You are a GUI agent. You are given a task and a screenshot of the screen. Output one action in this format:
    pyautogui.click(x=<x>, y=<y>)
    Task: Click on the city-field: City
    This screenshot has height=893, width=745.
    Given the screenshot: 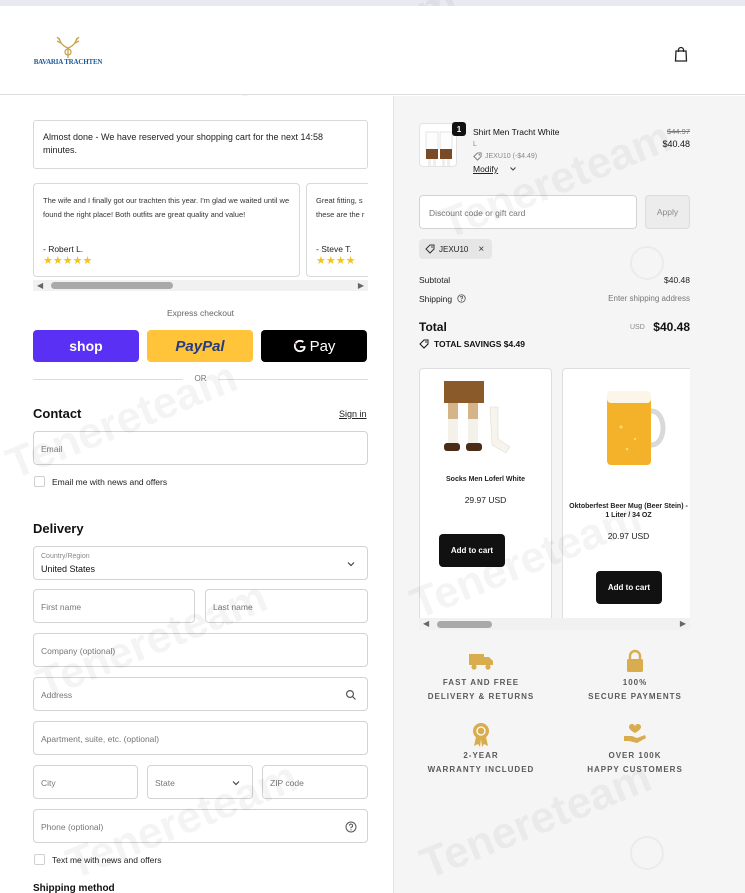 What is the action you would take?
    pyautogui.click(x=85, y=782)
    